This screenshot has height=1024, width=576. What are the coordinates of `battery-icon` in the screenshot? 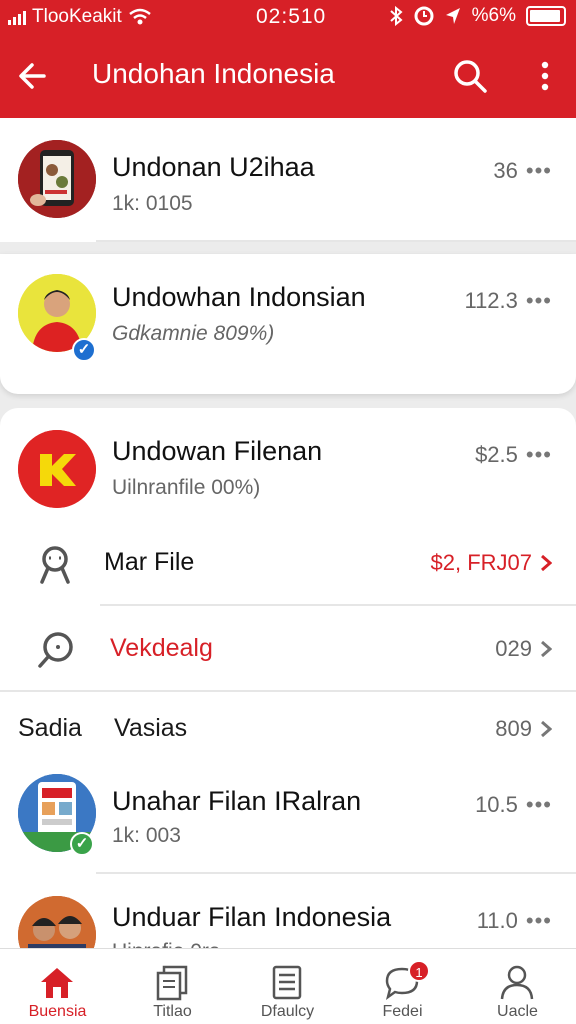 It's located at (546, 16).